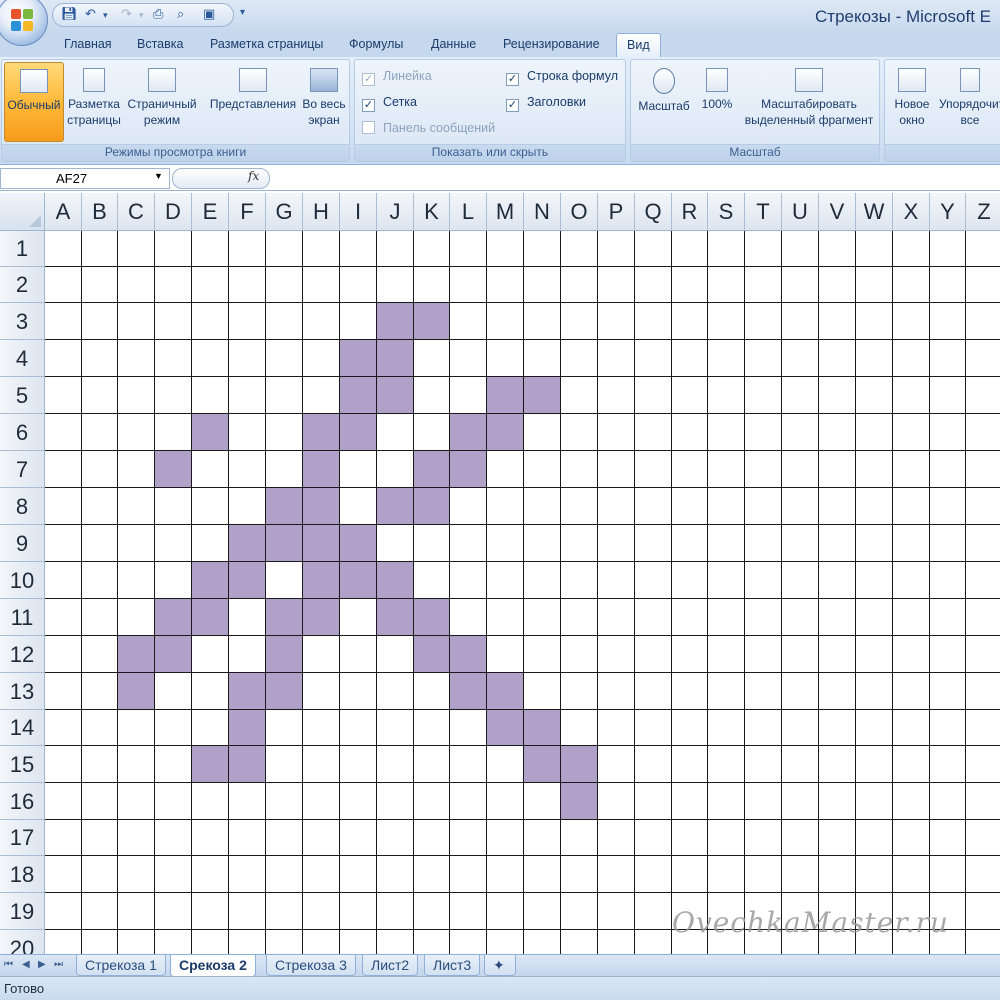 This screenshot has height=1000, width=1000. I want to click on row-header-5: 5, so click(22, 395).